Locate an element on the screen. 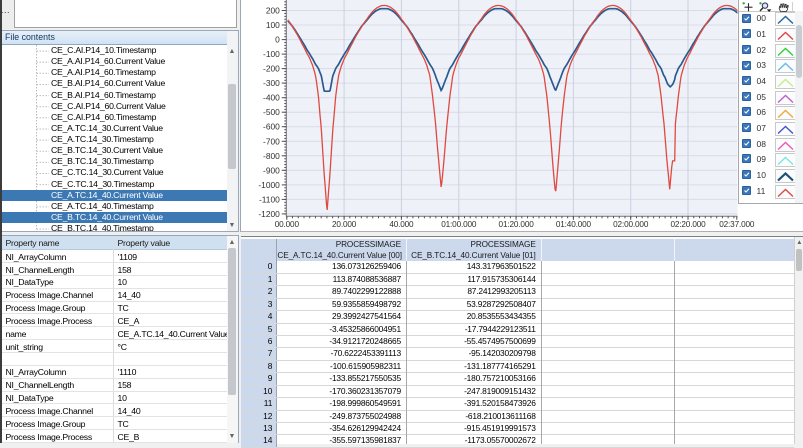 This screenshot has height=448, width=803. svg-text: -300 is located at coordinates (271, 83).